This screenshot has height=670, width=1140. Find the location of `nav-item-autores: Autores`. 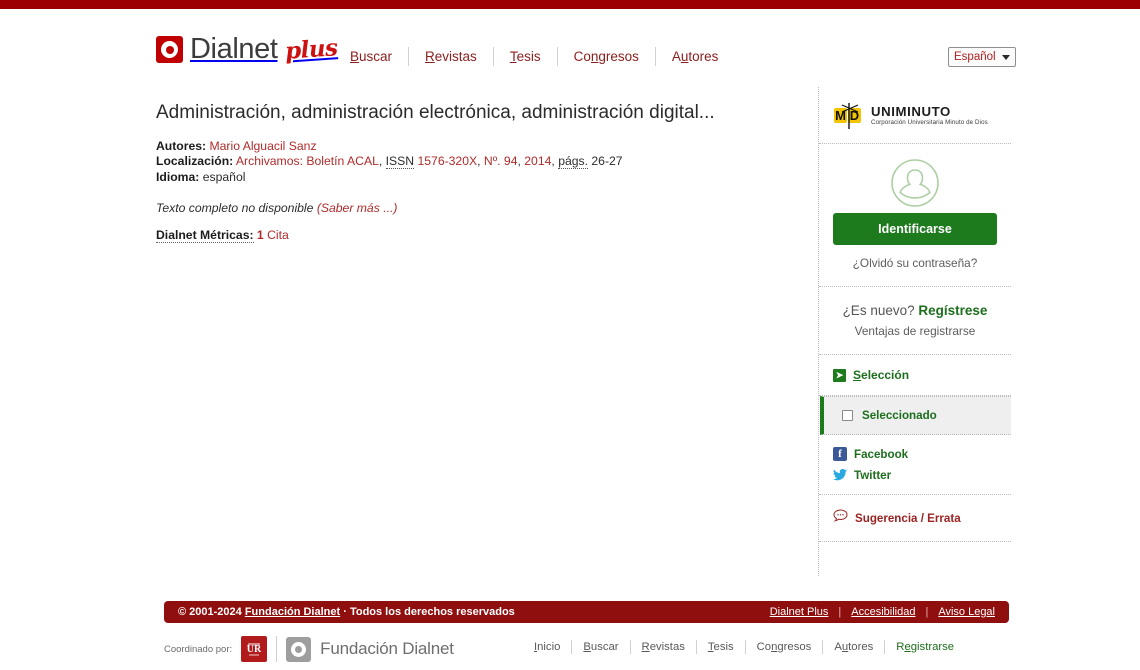

nav-item-autores: Autores is located at coordinates (695, 56).